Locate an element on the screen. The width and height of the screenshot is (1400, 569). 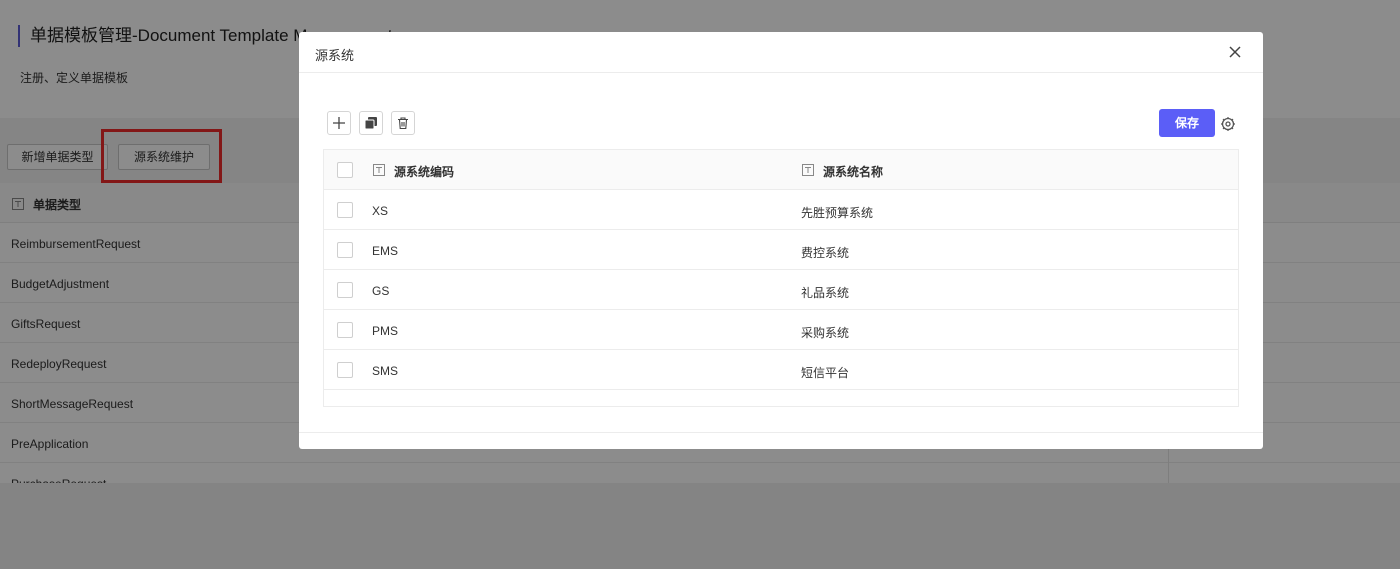
cell-name: 采购系统 is located at coordinates (825, 332).